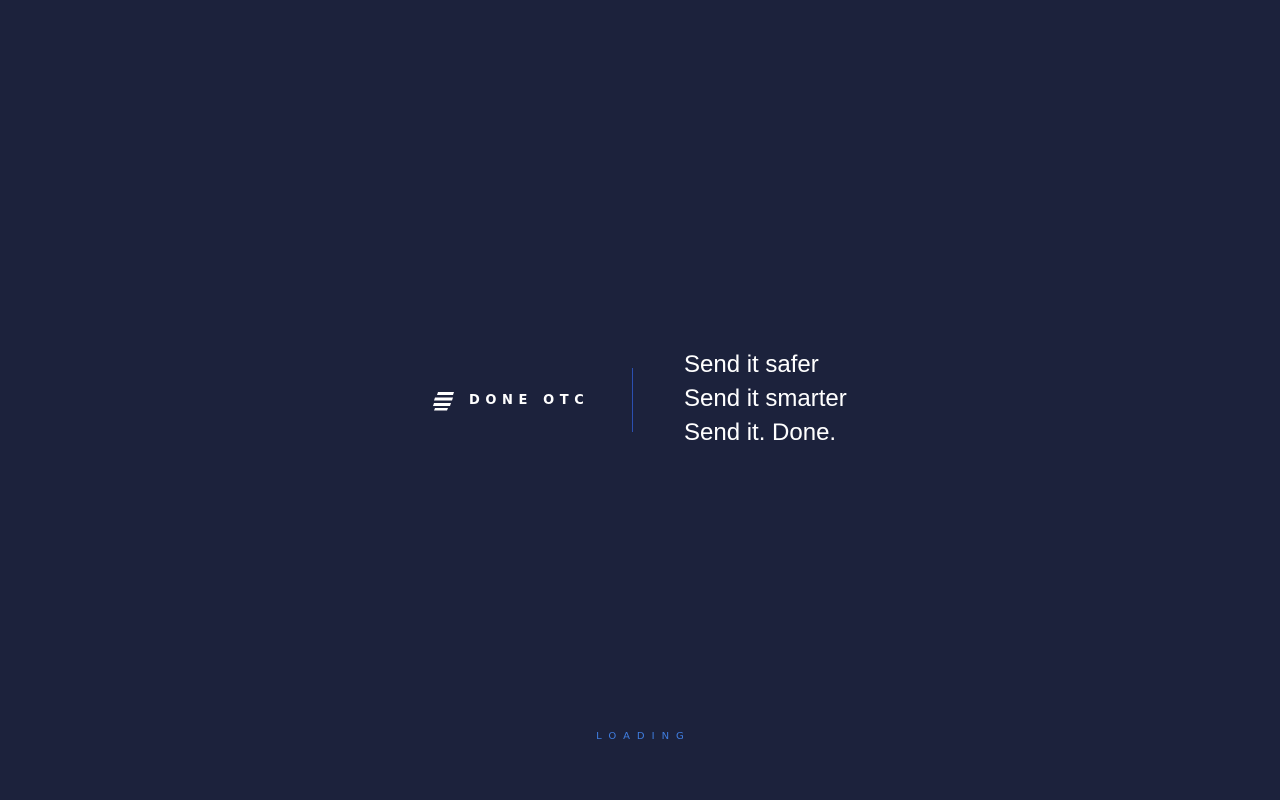 Image resolution: width=1280 pixels, height=800 pixels. What do you see at coordinates (632, 400) in the screenshot?
I see `vertical-divider` at bounding box center [632, 400].